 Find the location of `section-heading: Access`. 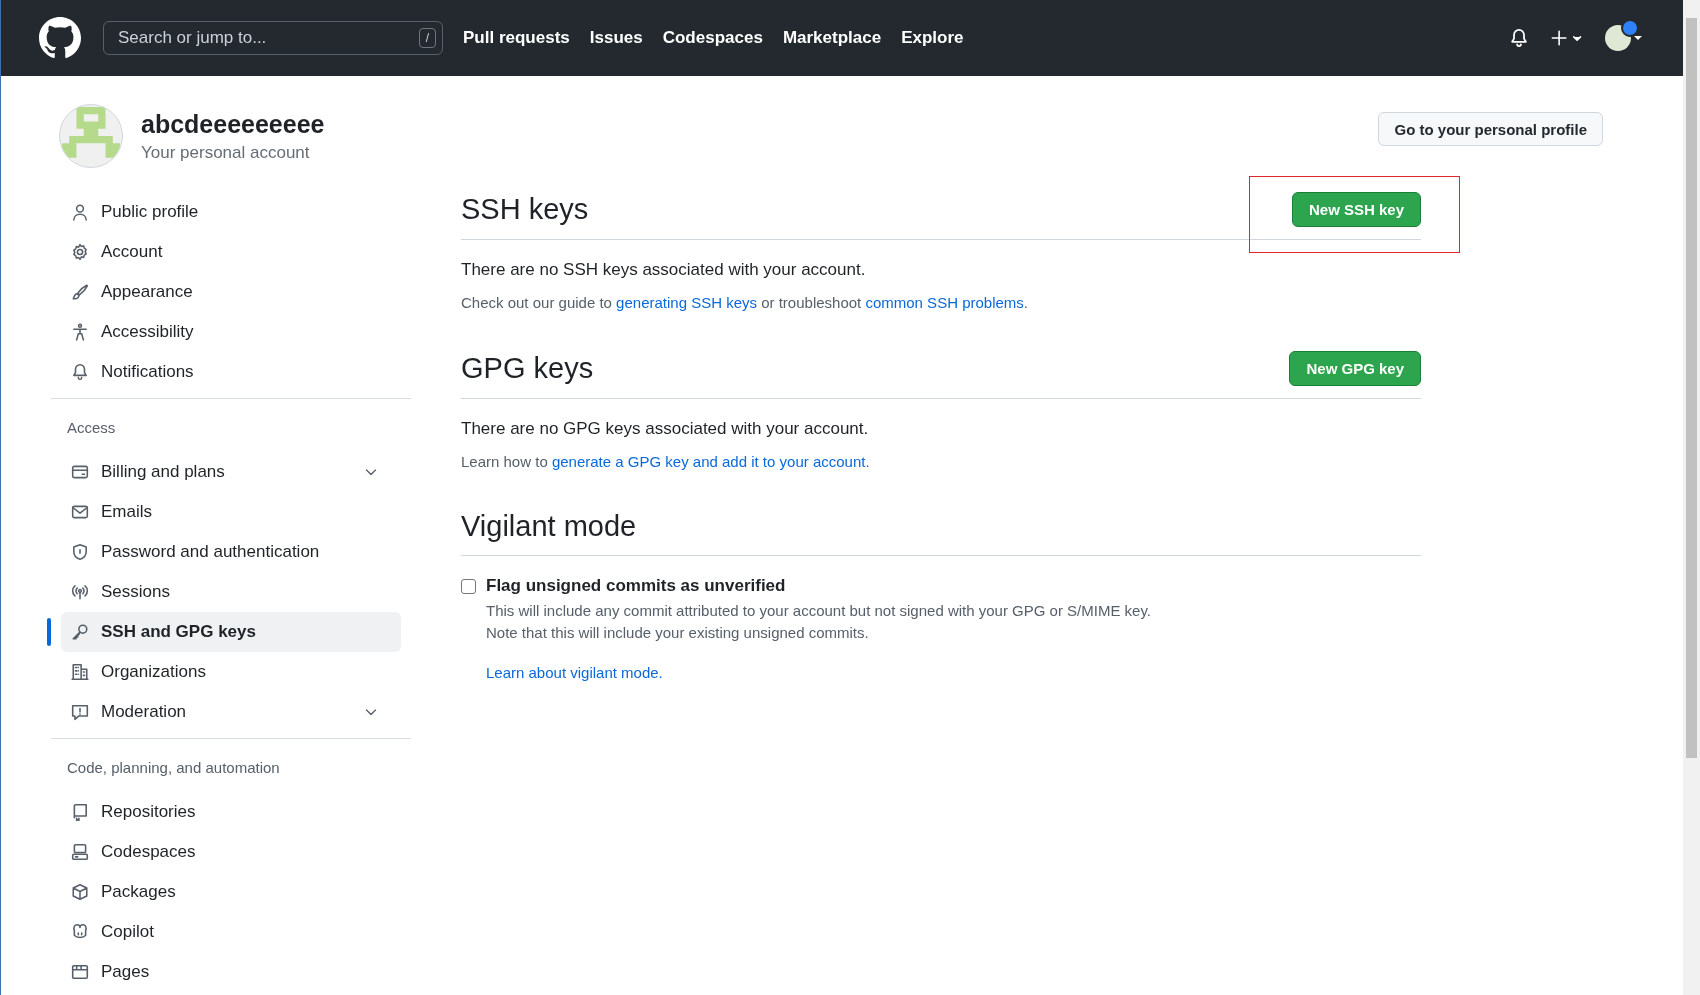

section-heading: Access is located at coordinates (91, 428).